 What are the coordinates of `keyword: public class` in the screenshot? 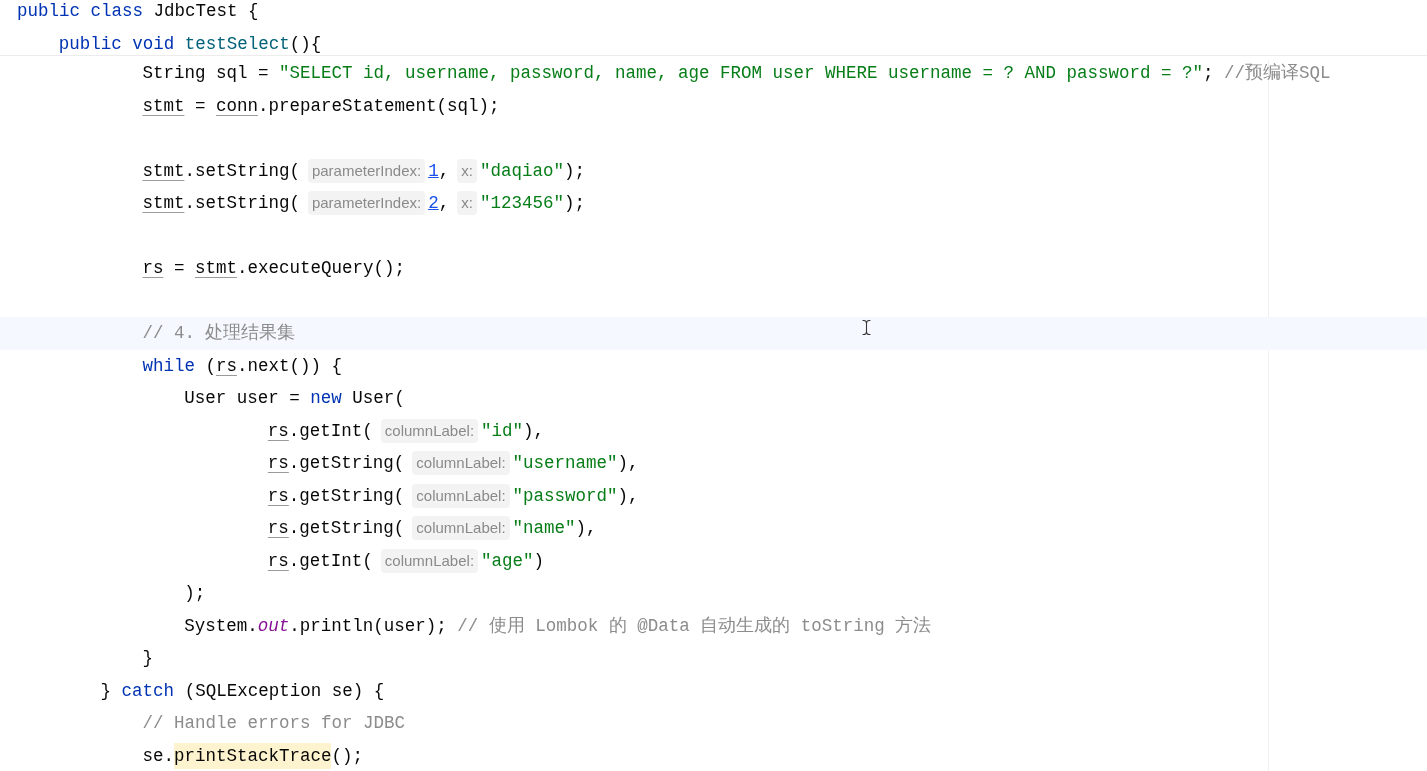 It's located at (80, 12).